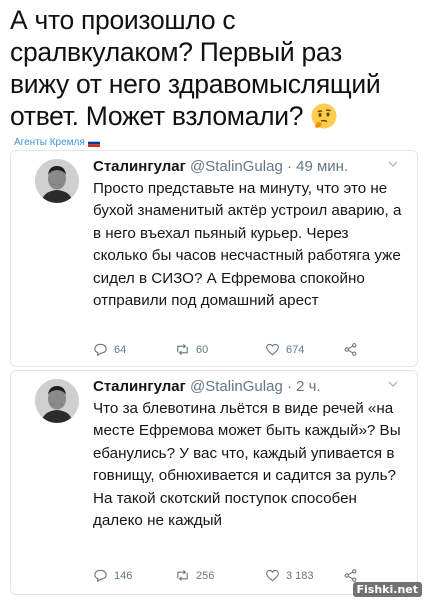 The width and height of the screenshot is (426, 600). I want to click on retweet-count: 256, so click(205, 575).